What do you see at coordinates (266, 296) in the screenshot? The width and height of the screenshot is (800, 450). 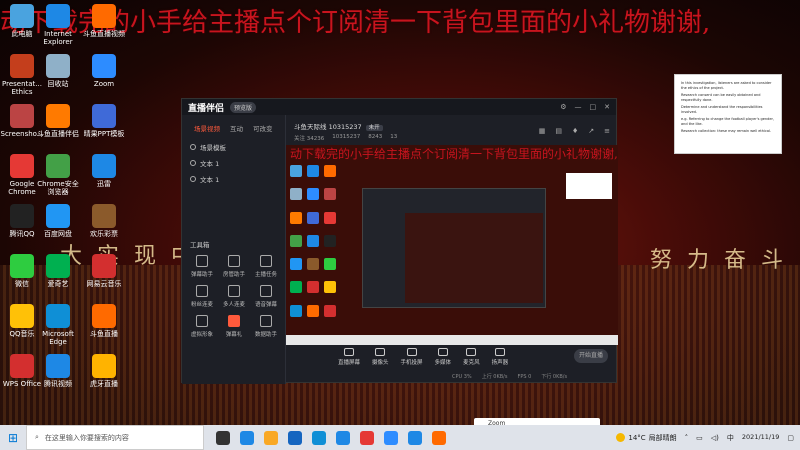 I see `tool-button: 语音弹幕` at bounding box center [266, 296].